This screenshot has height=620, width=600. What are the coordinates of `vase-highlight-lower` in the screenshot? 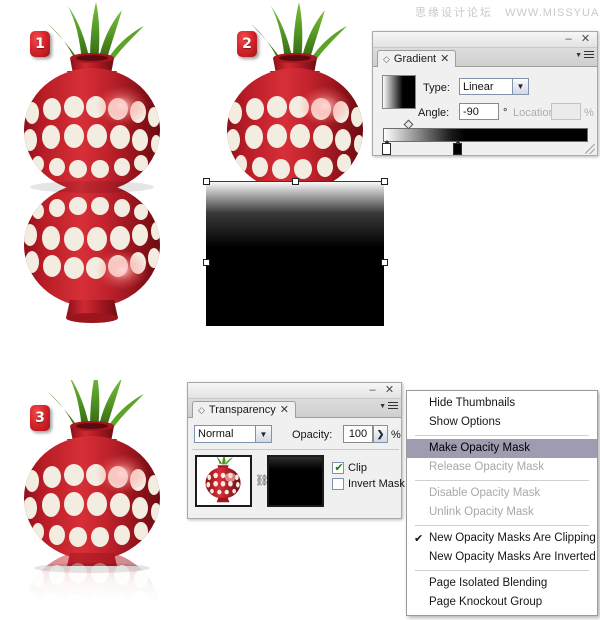 It's located at (122, 270).